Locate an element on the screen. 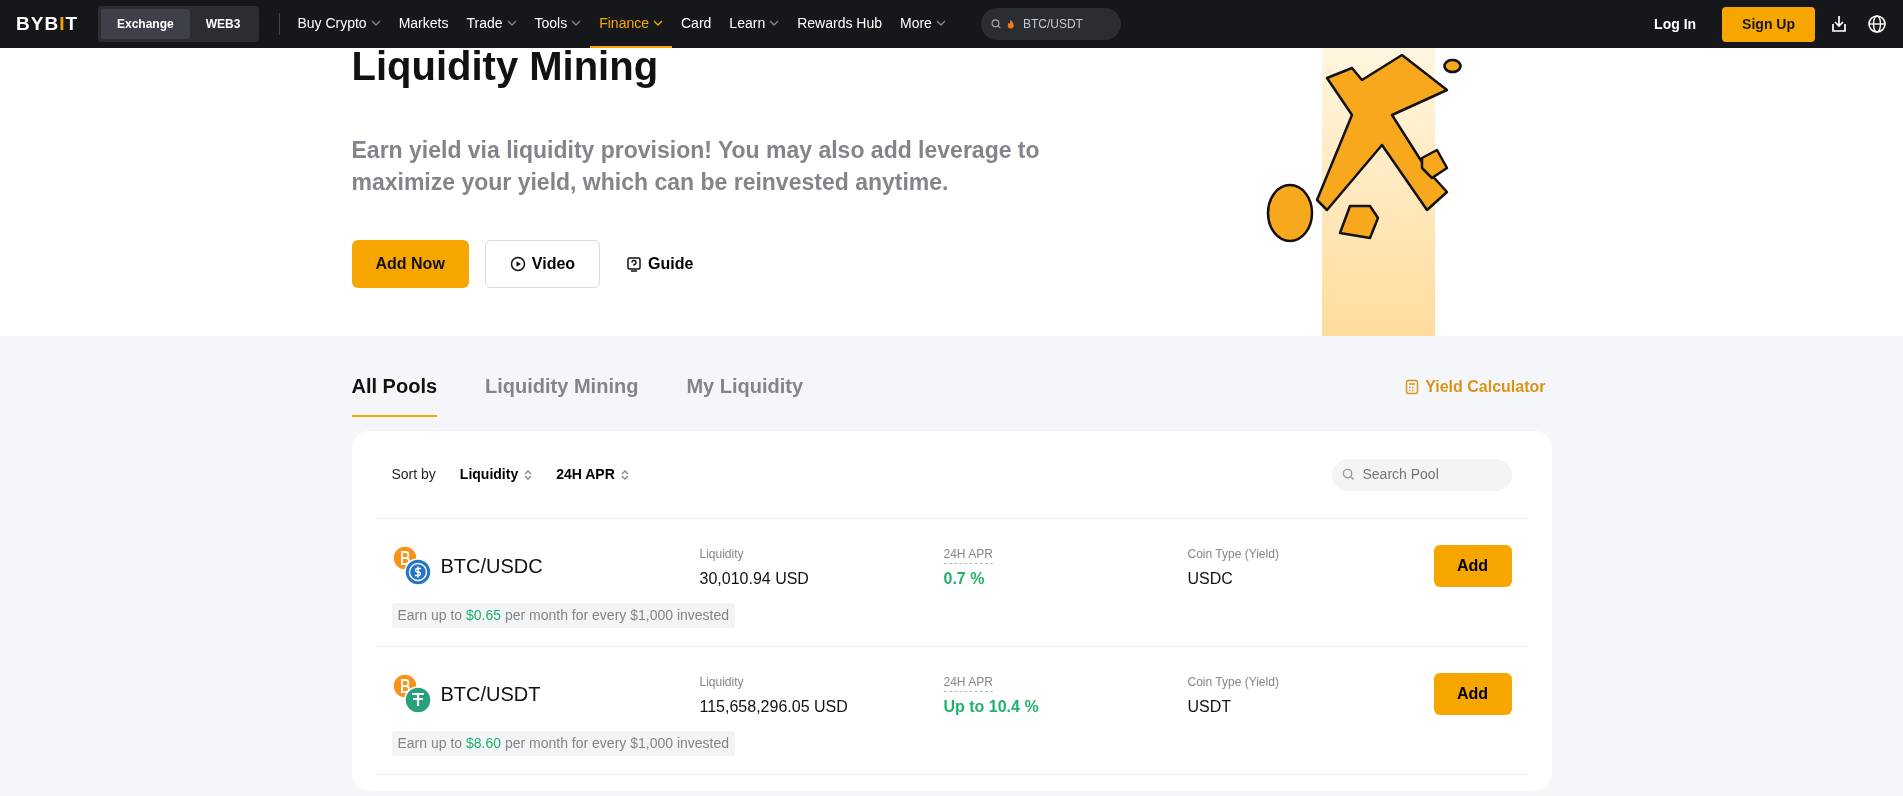 The image size is (1903, 796). page-subtitle: Earn yield via liquidity provision! You may also add leverage to maximize your yield, which can be reinvested anytime. is located at coordinates (696, 167).